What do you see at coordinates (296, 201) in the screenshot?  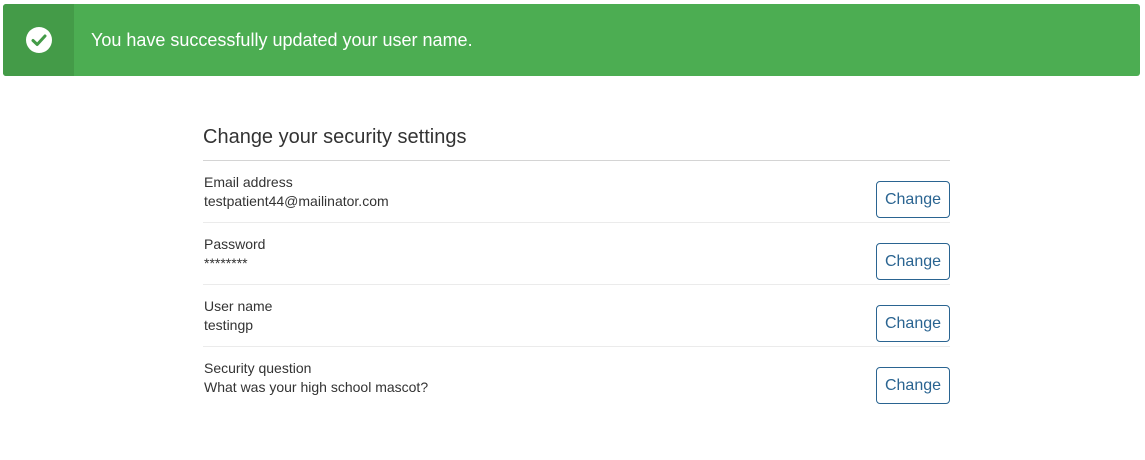 I see `email-value: testpatient44@mailinator.com` at bounding box center [296, 201].